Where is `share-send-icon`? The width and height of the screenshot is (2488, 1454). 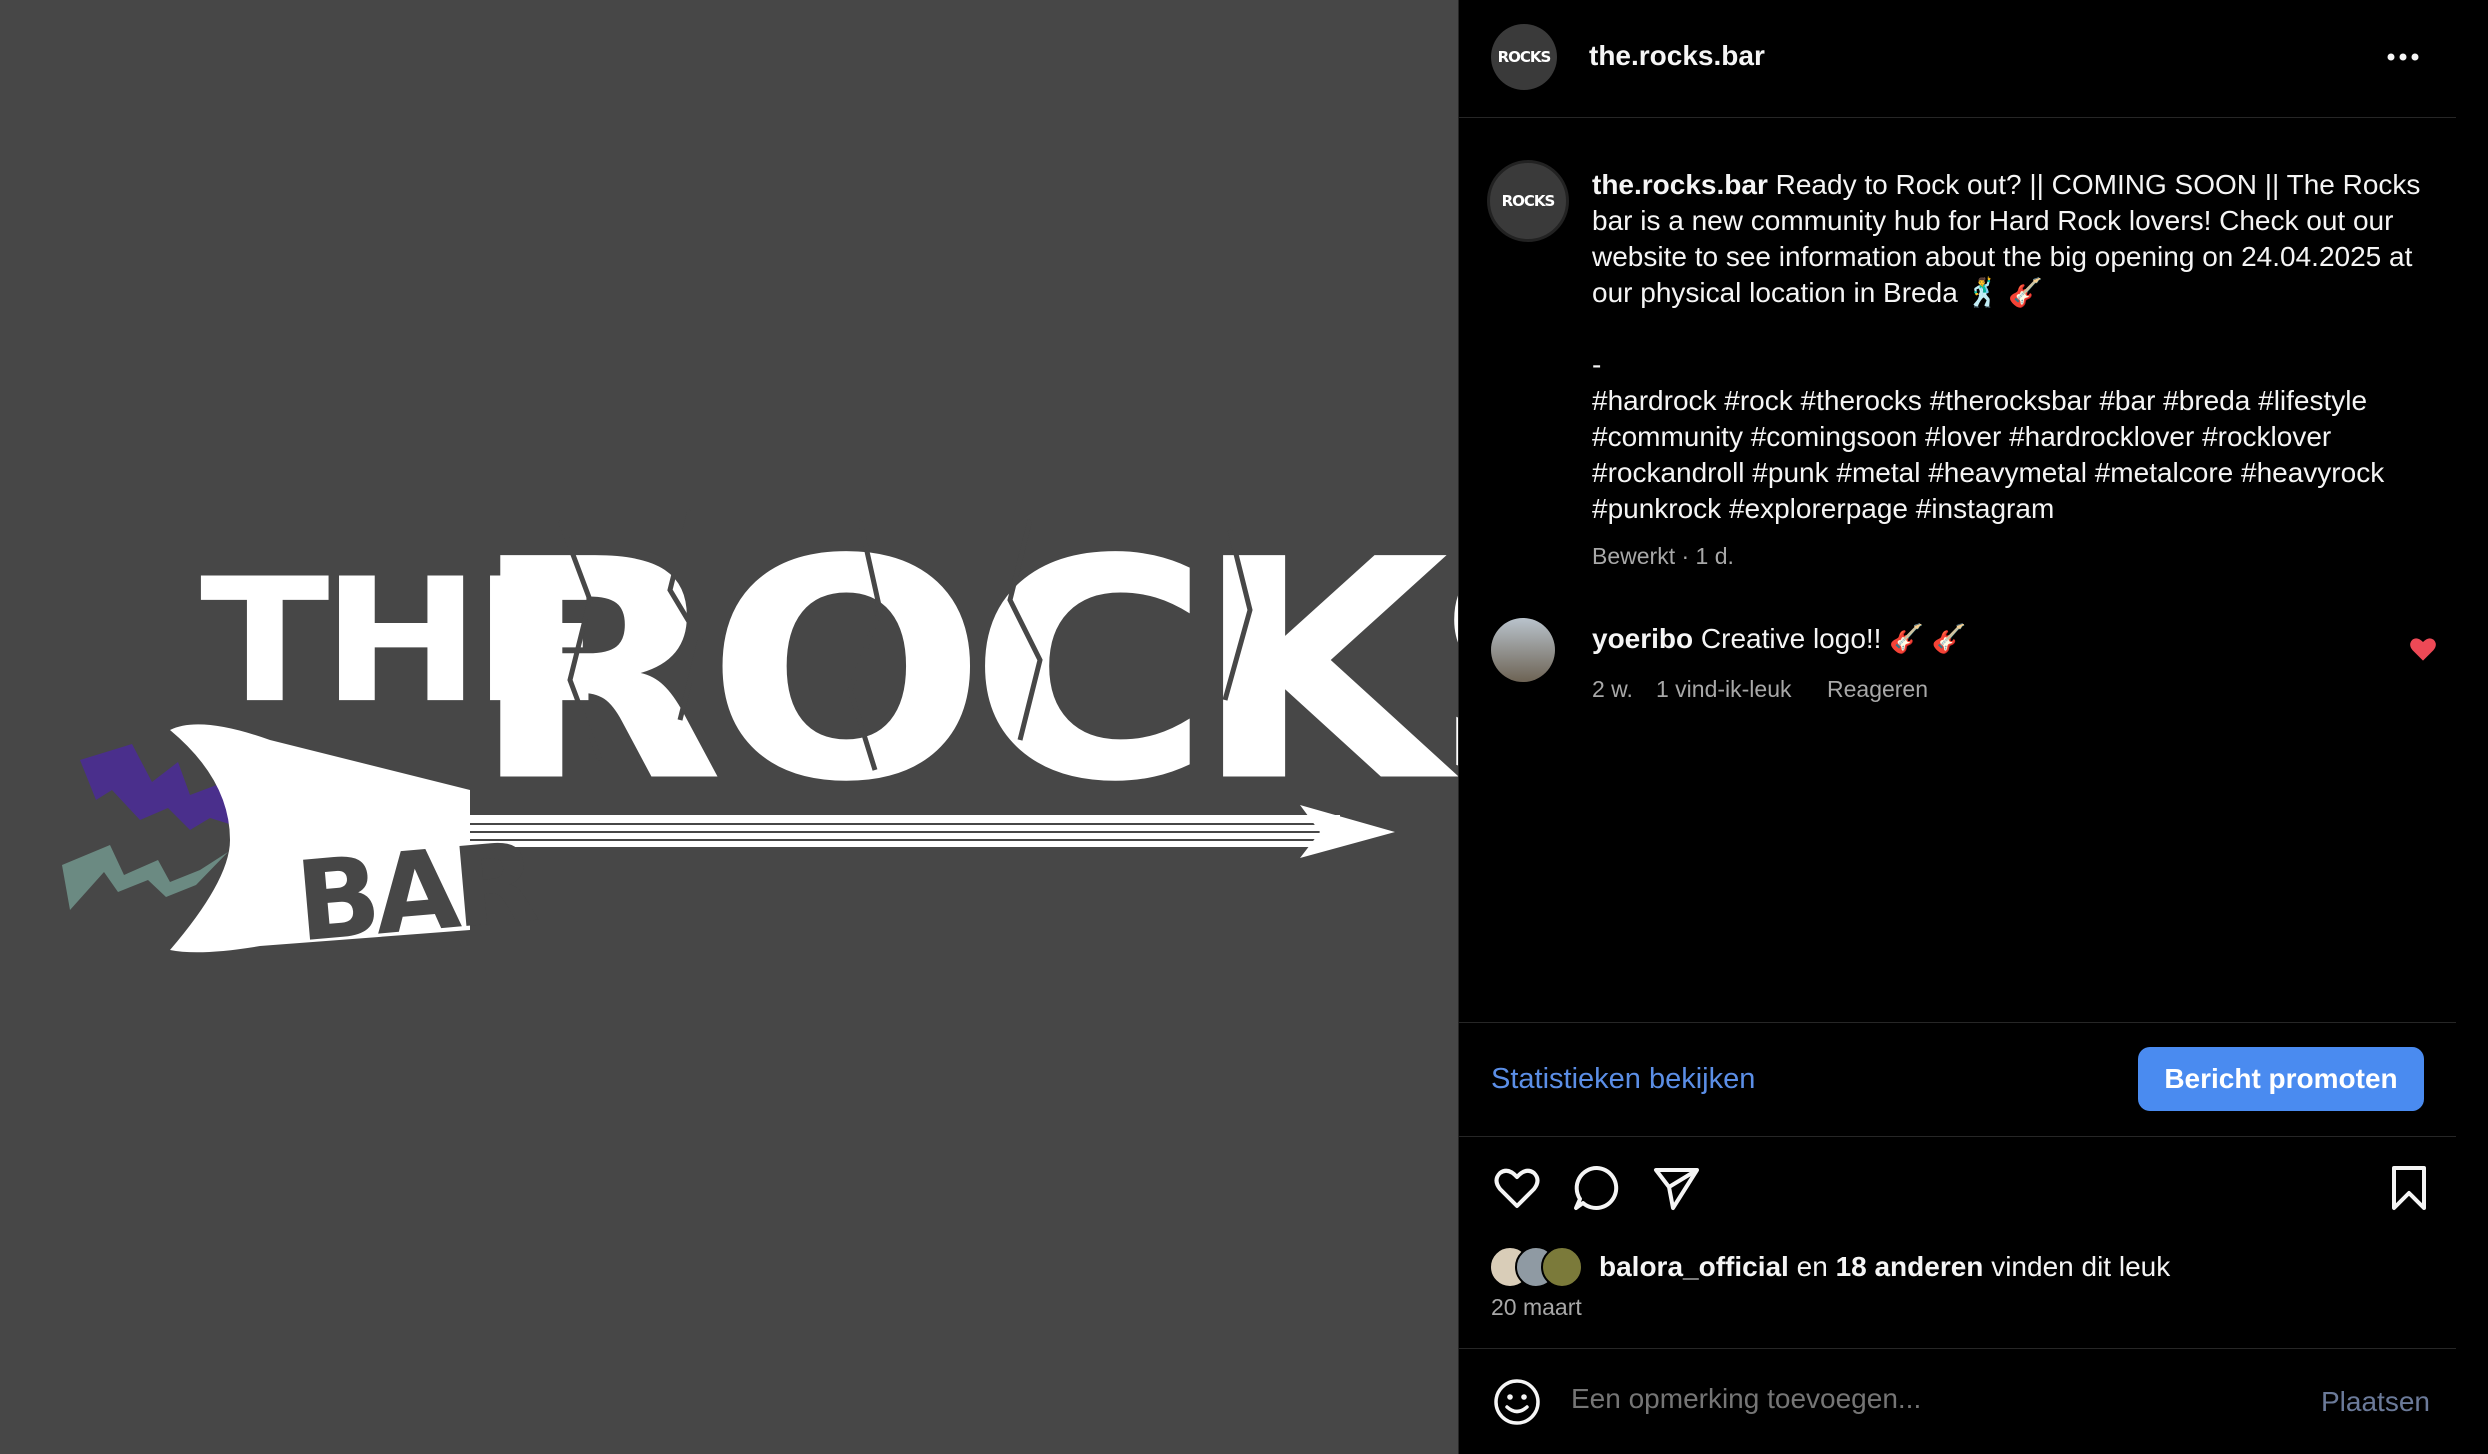
share-send-icon is located at coordinates (1677, 1188).